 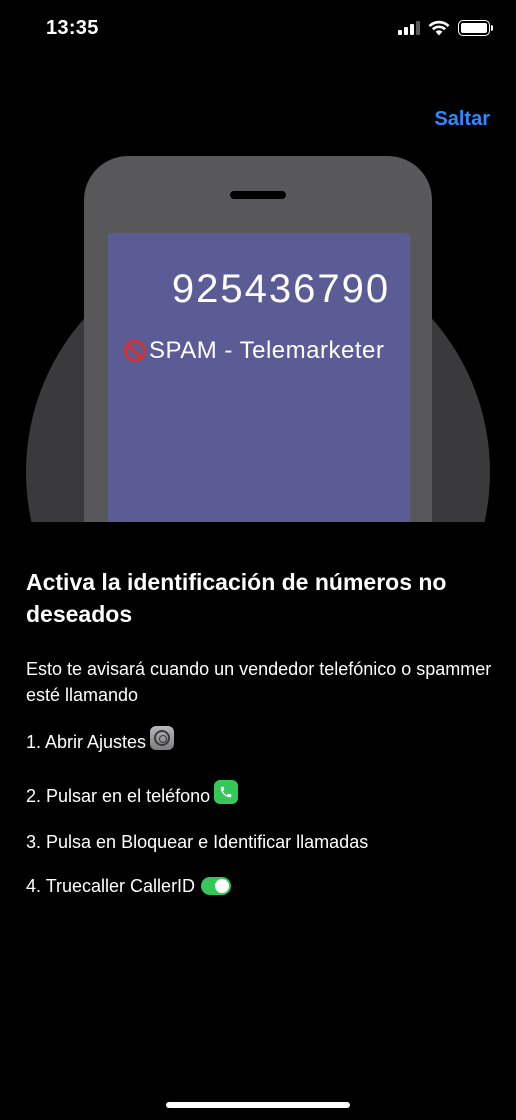 What do you see at coordinates (226, 792) in the screenshot?
I see `phone-icon` at bounding box center [226, 792].